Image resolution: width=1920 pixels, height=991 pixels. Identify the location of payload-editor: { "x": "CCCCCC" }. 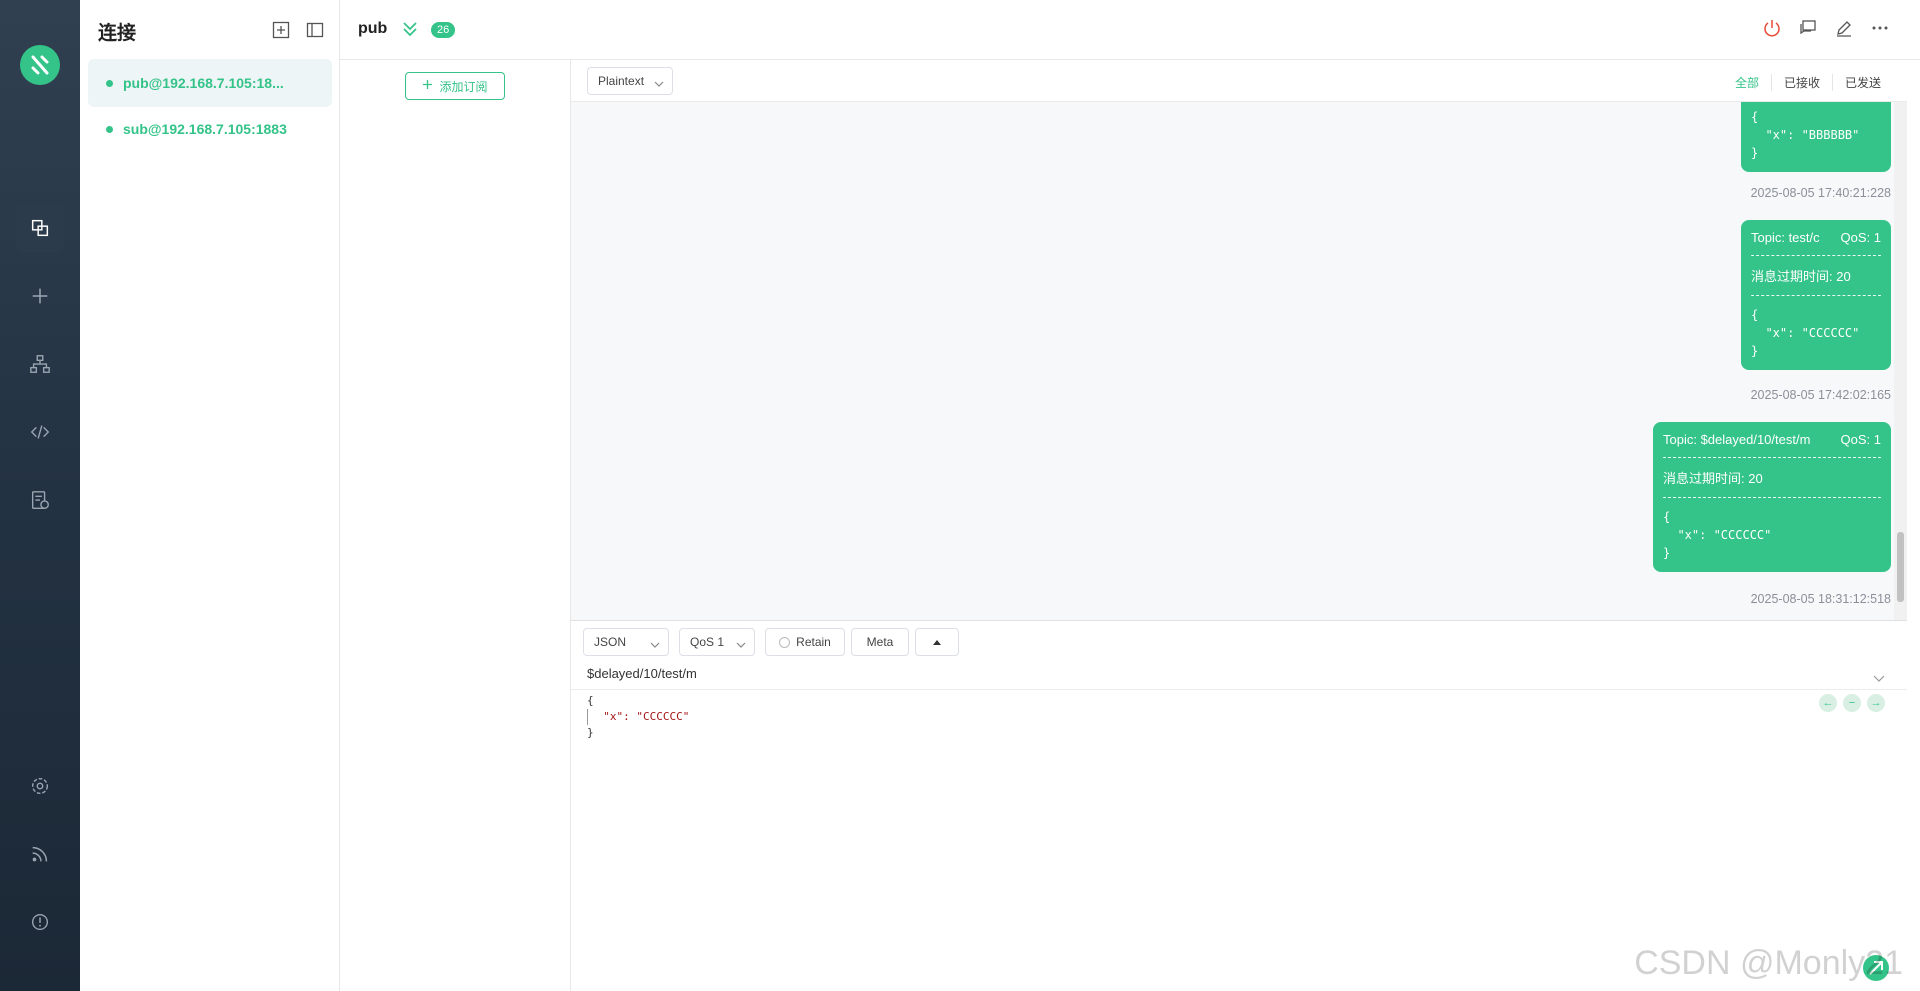
(638, 717).